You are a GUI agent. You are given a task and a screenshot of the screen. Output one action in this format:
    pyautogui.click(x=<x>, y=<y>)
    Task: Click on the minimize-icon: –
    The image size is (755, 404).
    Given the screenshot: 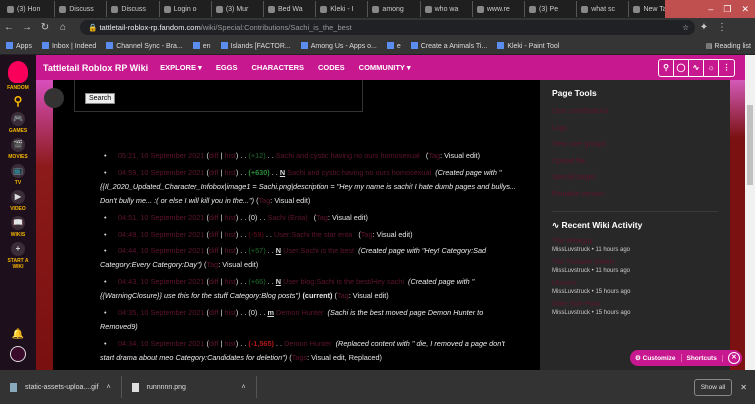 What is the action you would take?
    pyautogui.click(x=710, y=9)
    